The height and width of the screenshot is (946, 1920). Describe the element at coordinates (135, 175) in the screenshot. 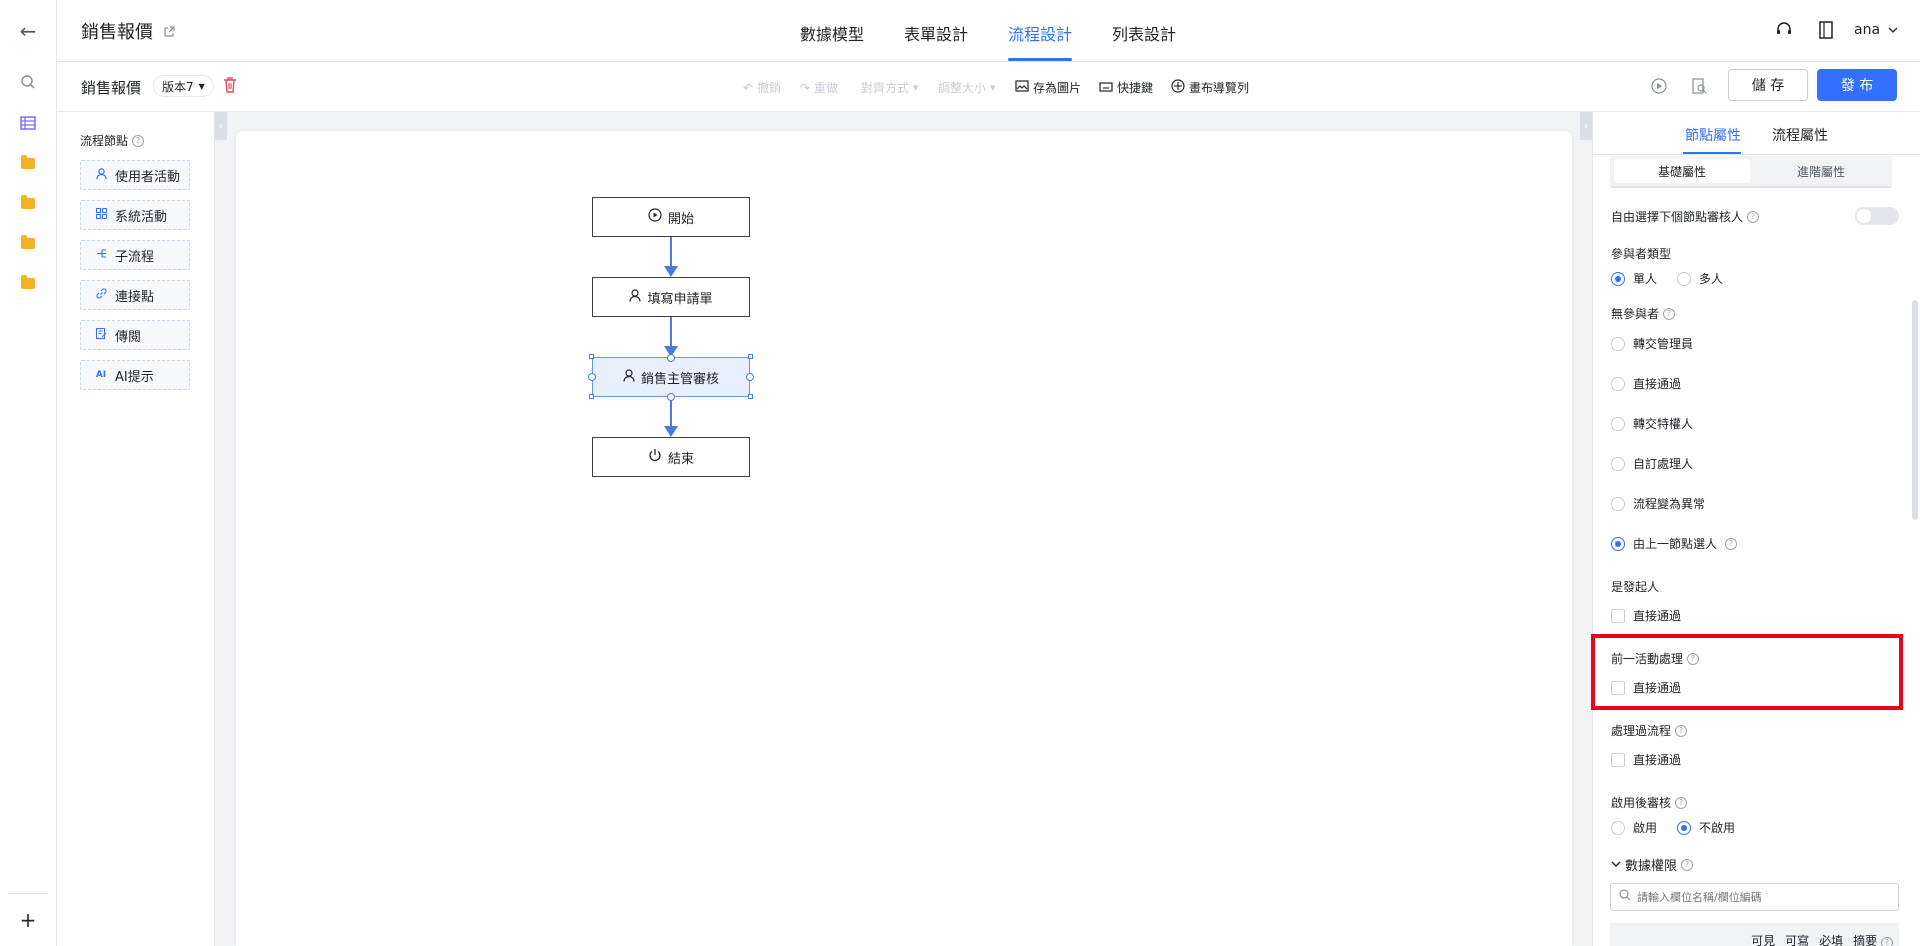

I see `node-item-user-activity: 使用者活動` at that location.